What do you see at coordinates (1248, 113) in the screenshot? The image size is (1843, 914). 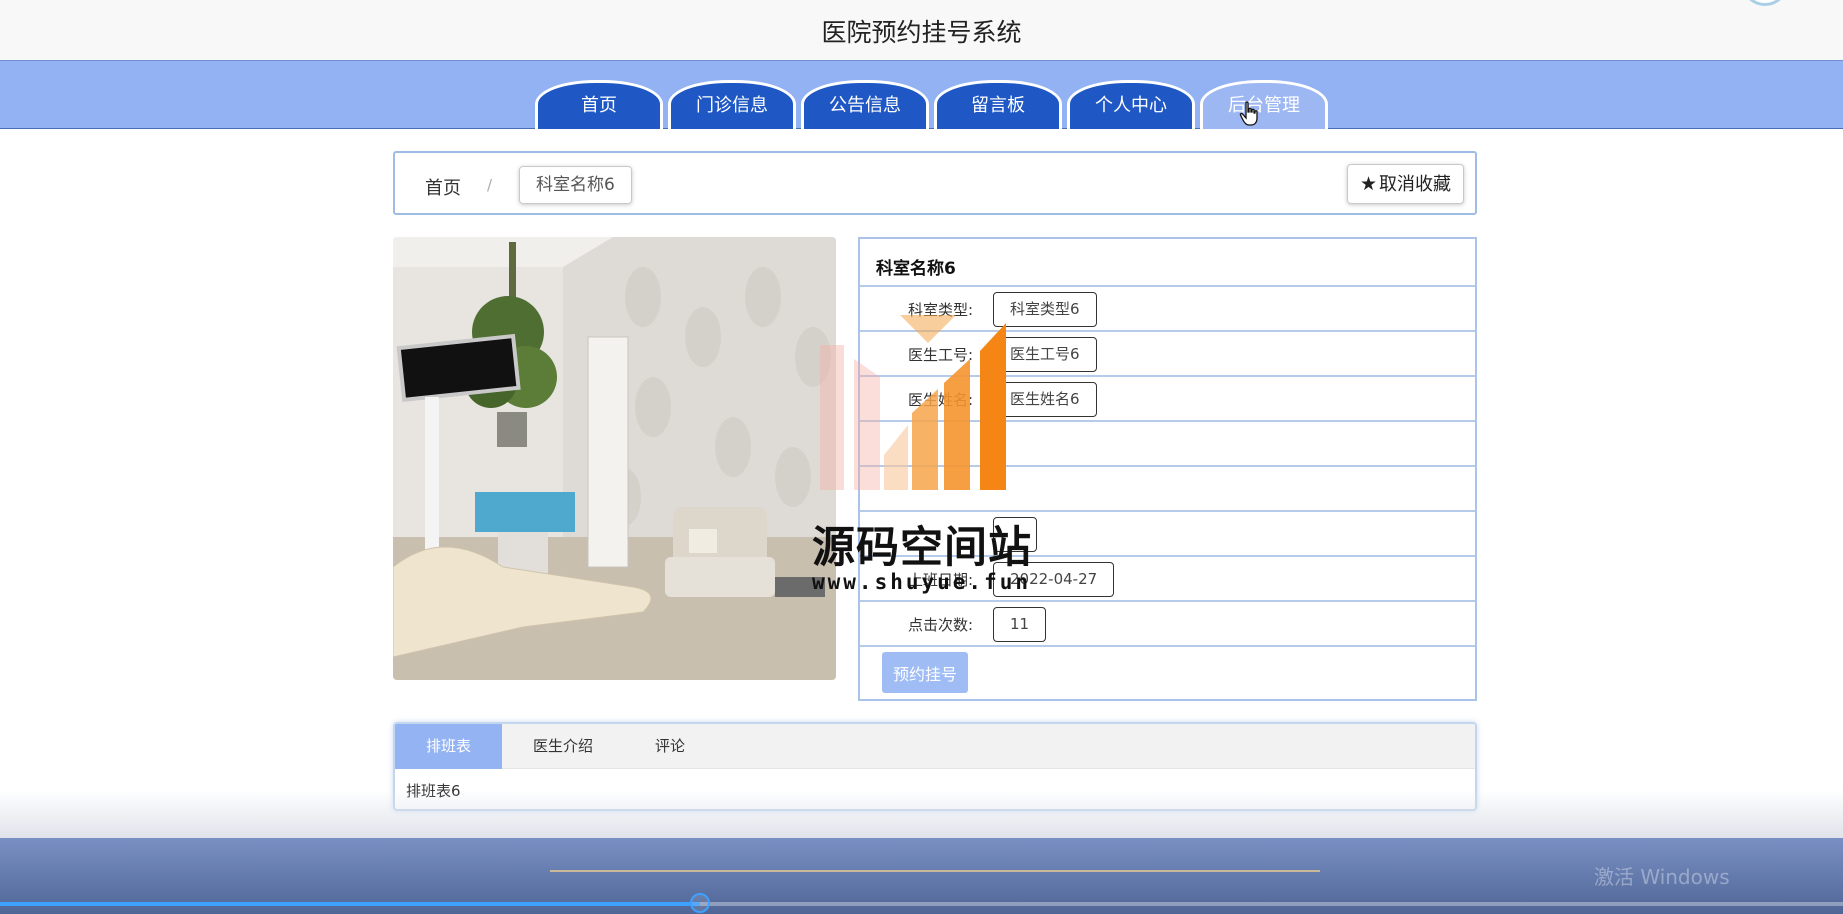 I see `hand-cursor-icon` at bounding box center [1248, 113].